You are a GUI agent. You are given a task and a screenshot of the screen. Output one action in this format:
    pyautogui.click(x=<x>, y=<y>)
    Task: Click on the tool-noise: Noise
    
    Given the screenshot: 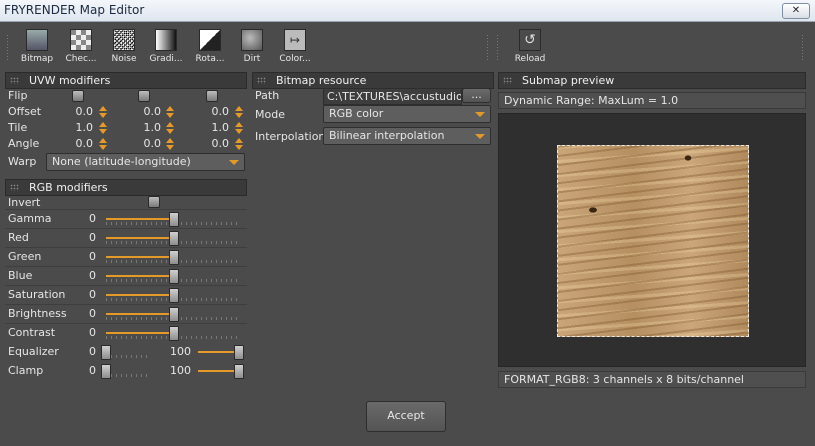 What is the action you would take?
    pyautogui.click(x=124, y=46)
    